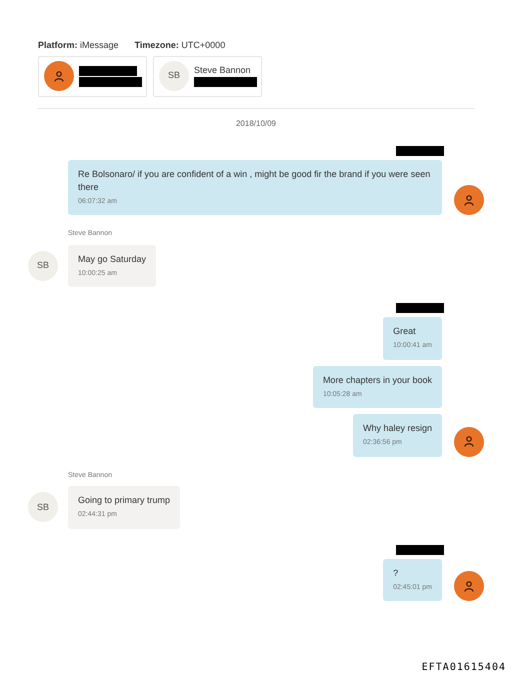  Describe the element at coordinates (124, 500) in the screenshot. I see `message-text: Going to primary trump` at that location.